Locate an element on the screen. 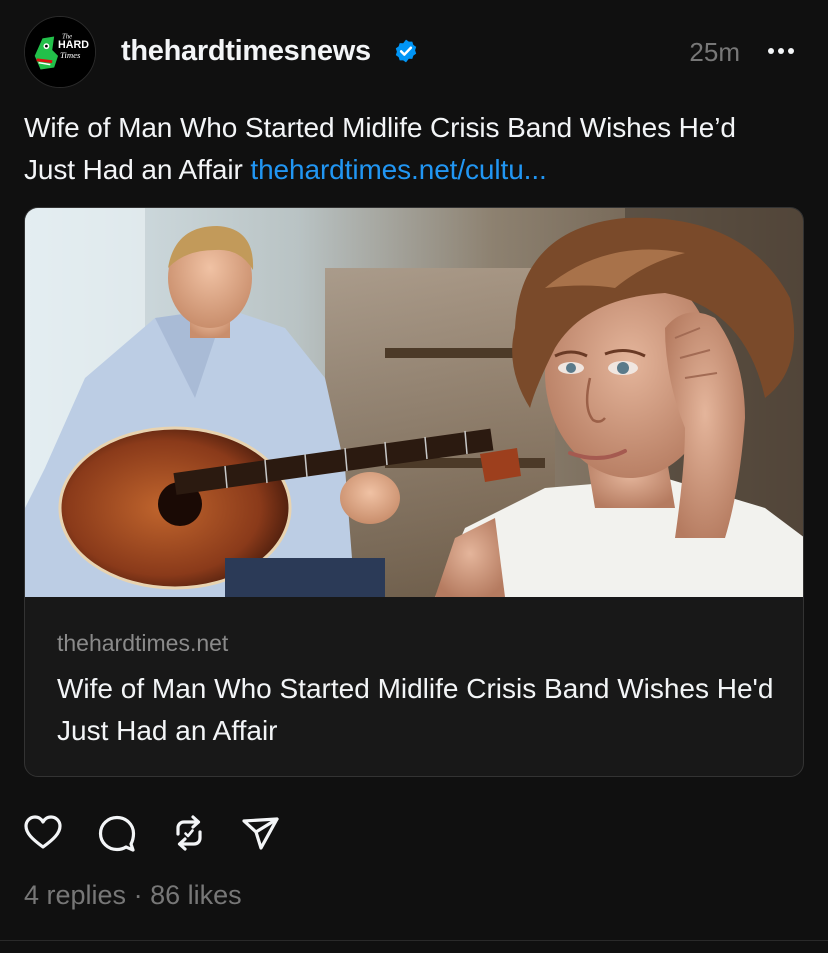 The width and height of the screenshot is (828, 953). hard-times-logo: The HARD Times is located at coordinates (60, 52).